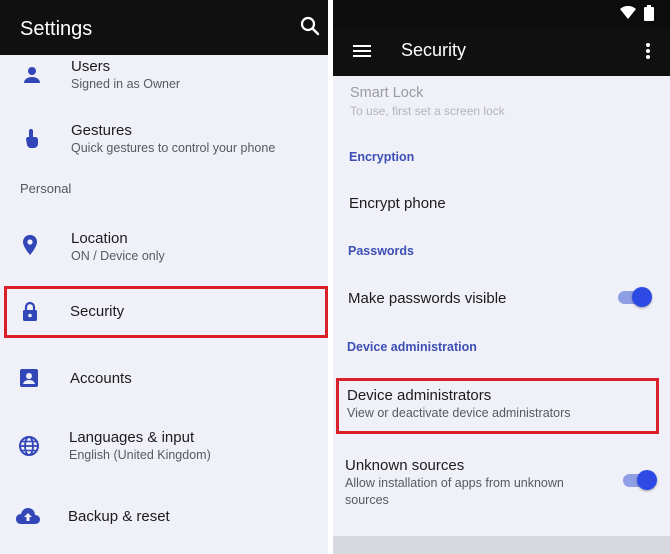  Describe the element at coordinates (628, 15) in the screenshot. I see `wifi-icon` at that location.